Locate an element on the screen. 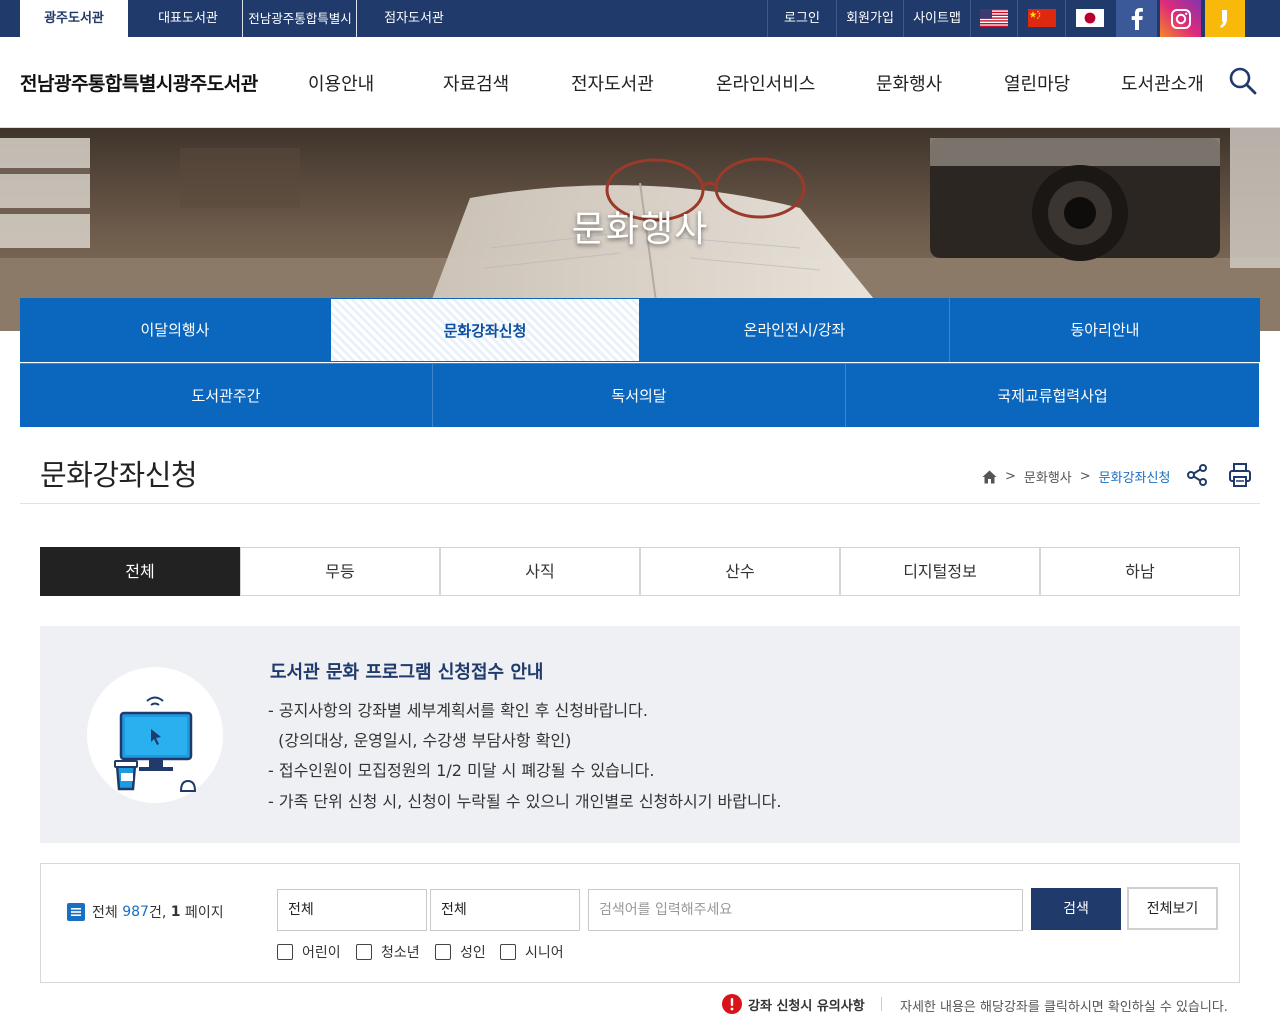  submenu-library-week: 도서관주간 is located at coordinates (226, 395).